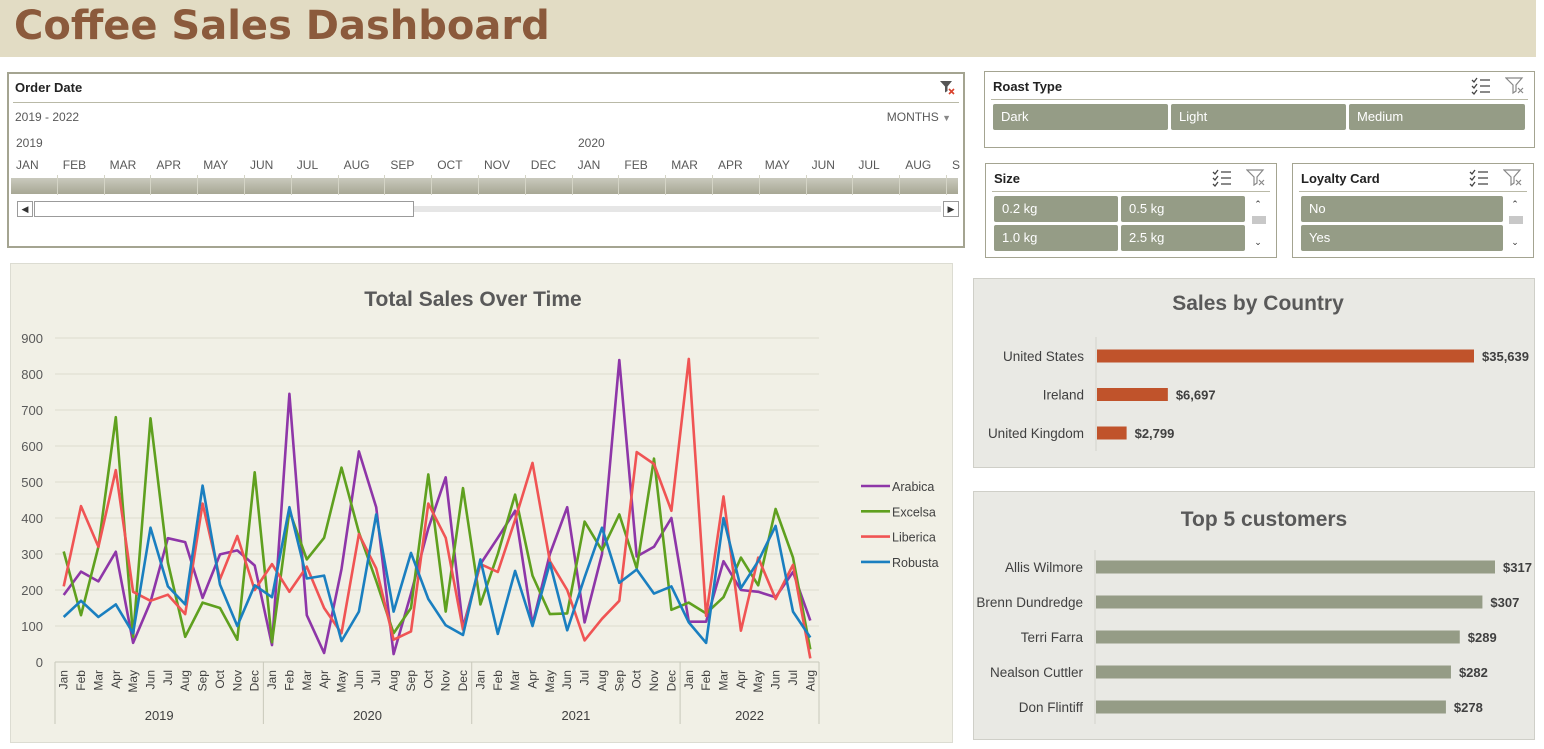 The image size is (1544, 749). What do you see at coordinates (1505, 356) in the screenshot?
I see `data-label: $35,639` at bounding box center [1505, 356].